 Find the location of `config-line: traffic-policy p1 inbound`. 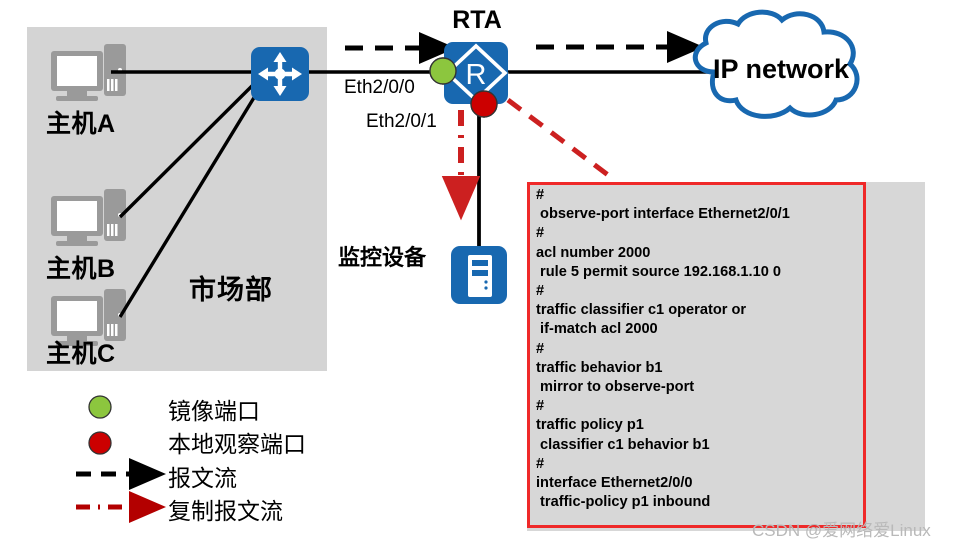

config-line: traffic-policy p1 inbound is located at coordinates (623, 502).